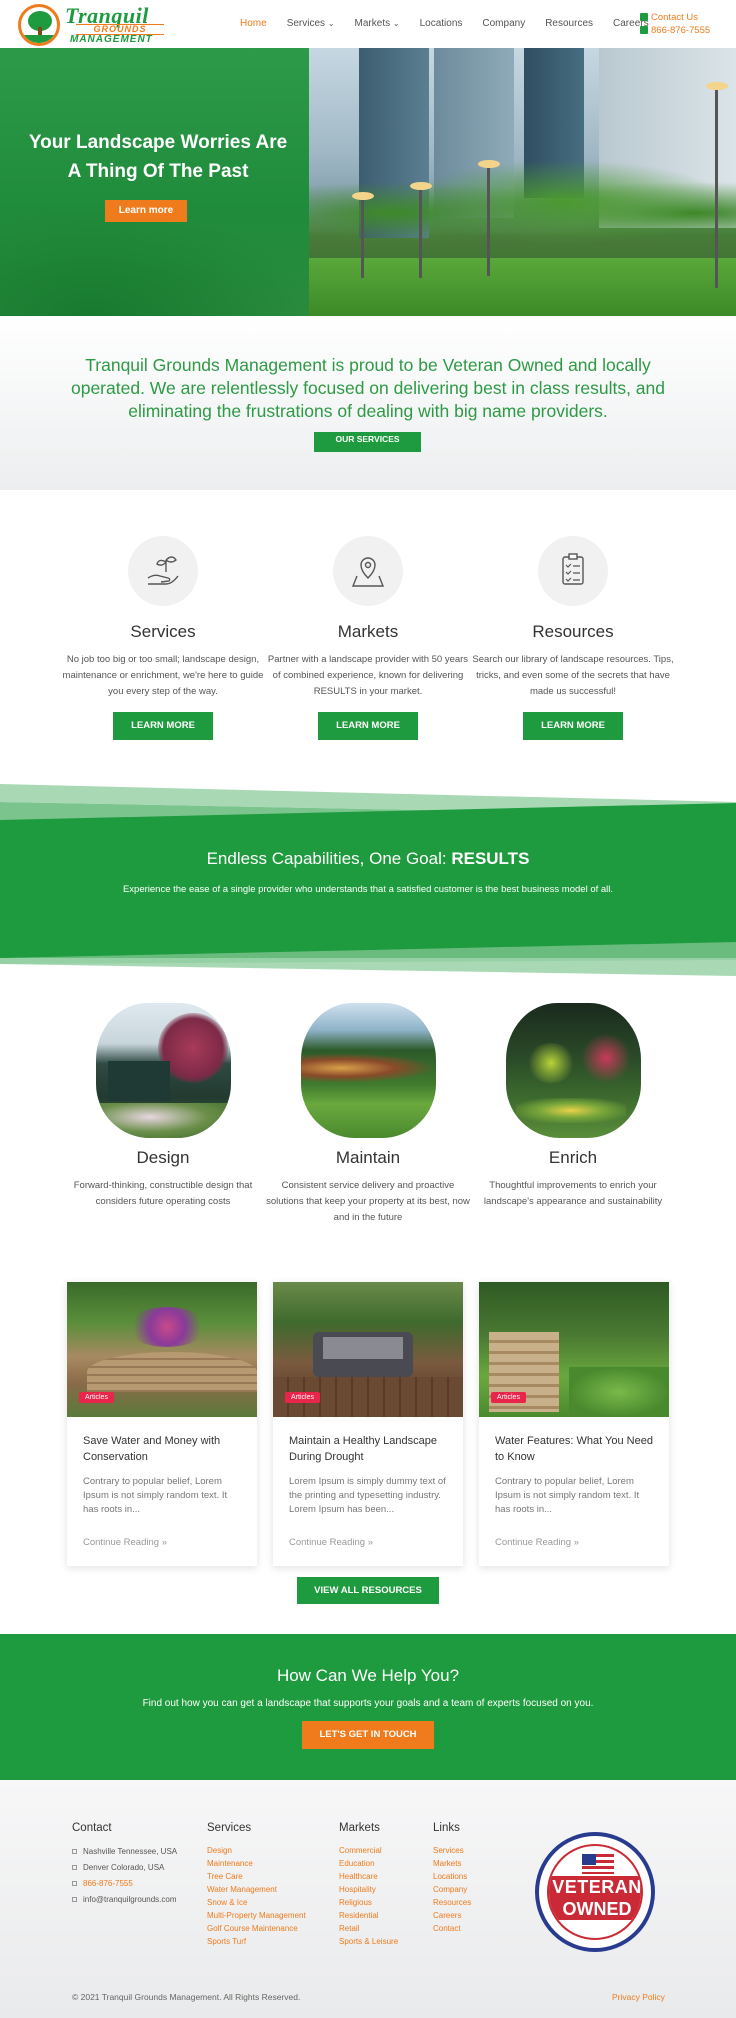 The image size is (736, 2018). I want to click on footer-link: Locations, so click(452, 1876).